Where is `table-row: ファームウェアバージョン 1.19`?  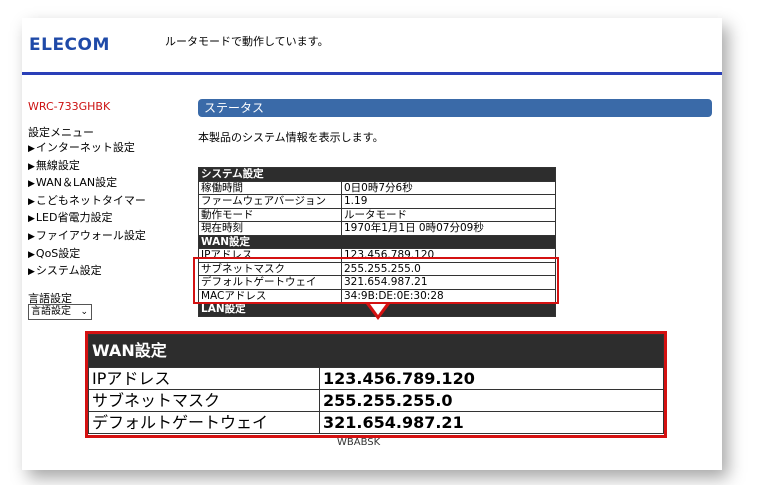 table-row: ファームウェアバージョン 1.19 is located at coordinates (377, 201).